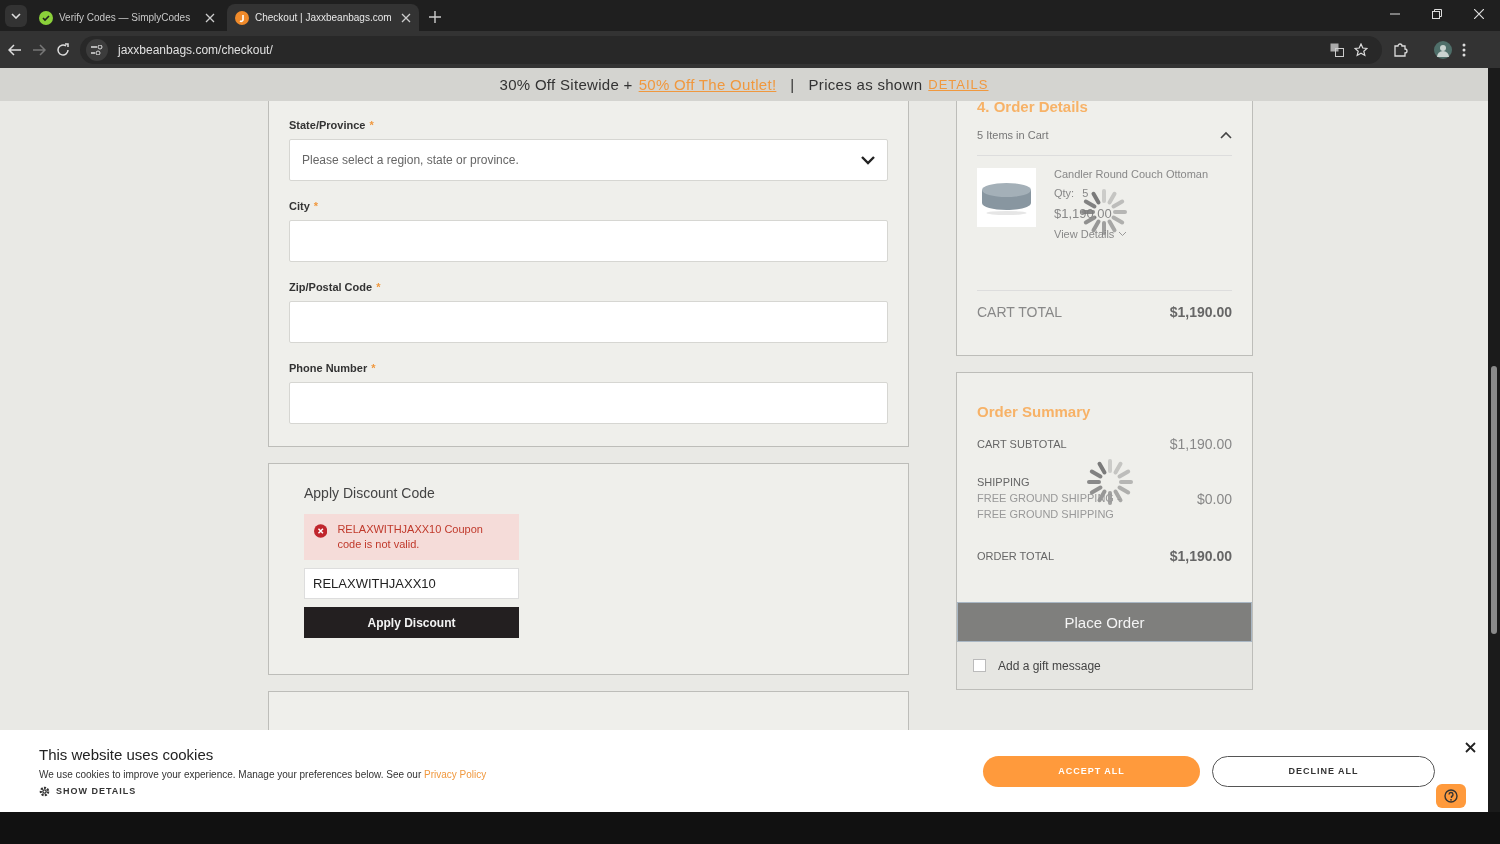 The image size is (1500, 844). I want to click on place-order-button: Place Order, so click(1104, 622).